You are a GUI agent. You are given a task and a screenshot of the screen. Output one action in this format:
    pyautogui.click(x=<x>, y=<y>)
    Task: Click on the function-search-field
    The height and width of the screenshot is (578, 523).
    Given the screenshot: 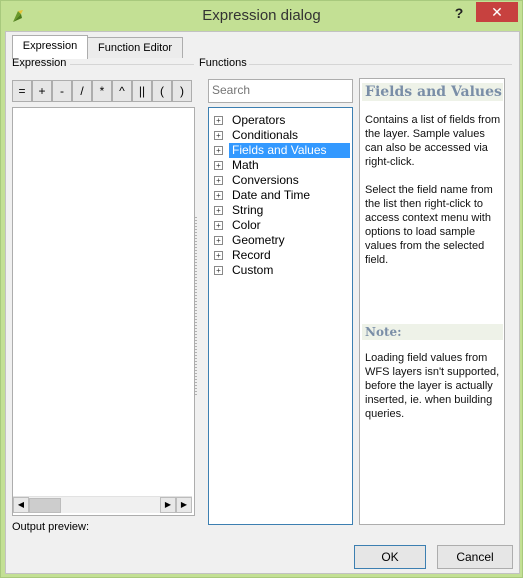 What is the action you would take?
    pyautogui.click(x=280, y=91)
    